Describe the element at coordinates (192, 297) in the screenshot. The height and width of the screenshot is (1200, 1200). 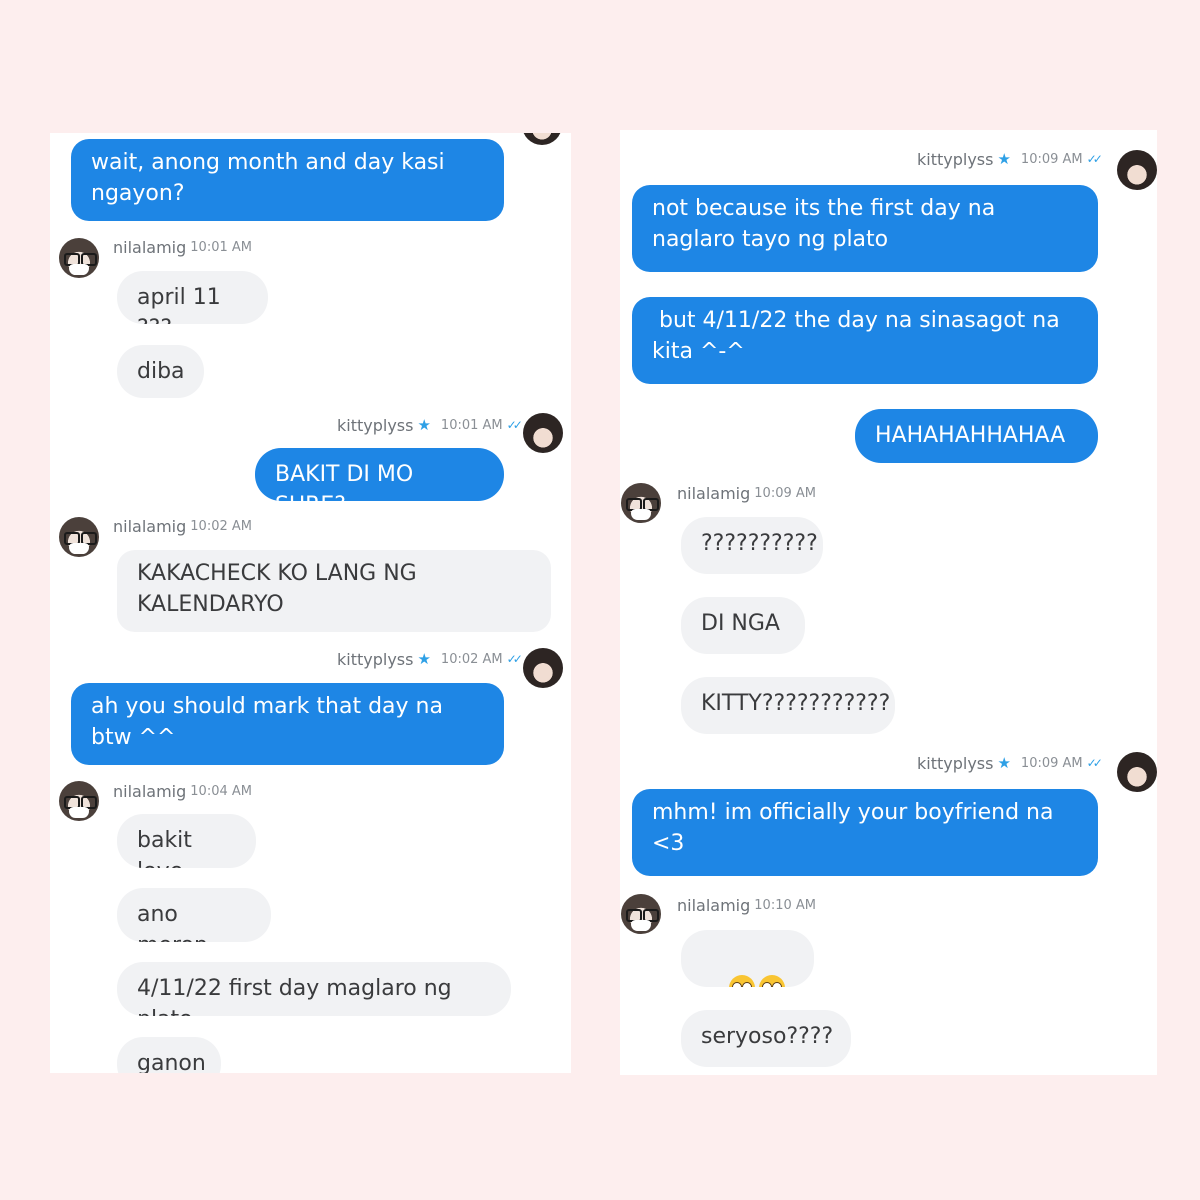
I see `message-incoming: april 11 ???` at that location.